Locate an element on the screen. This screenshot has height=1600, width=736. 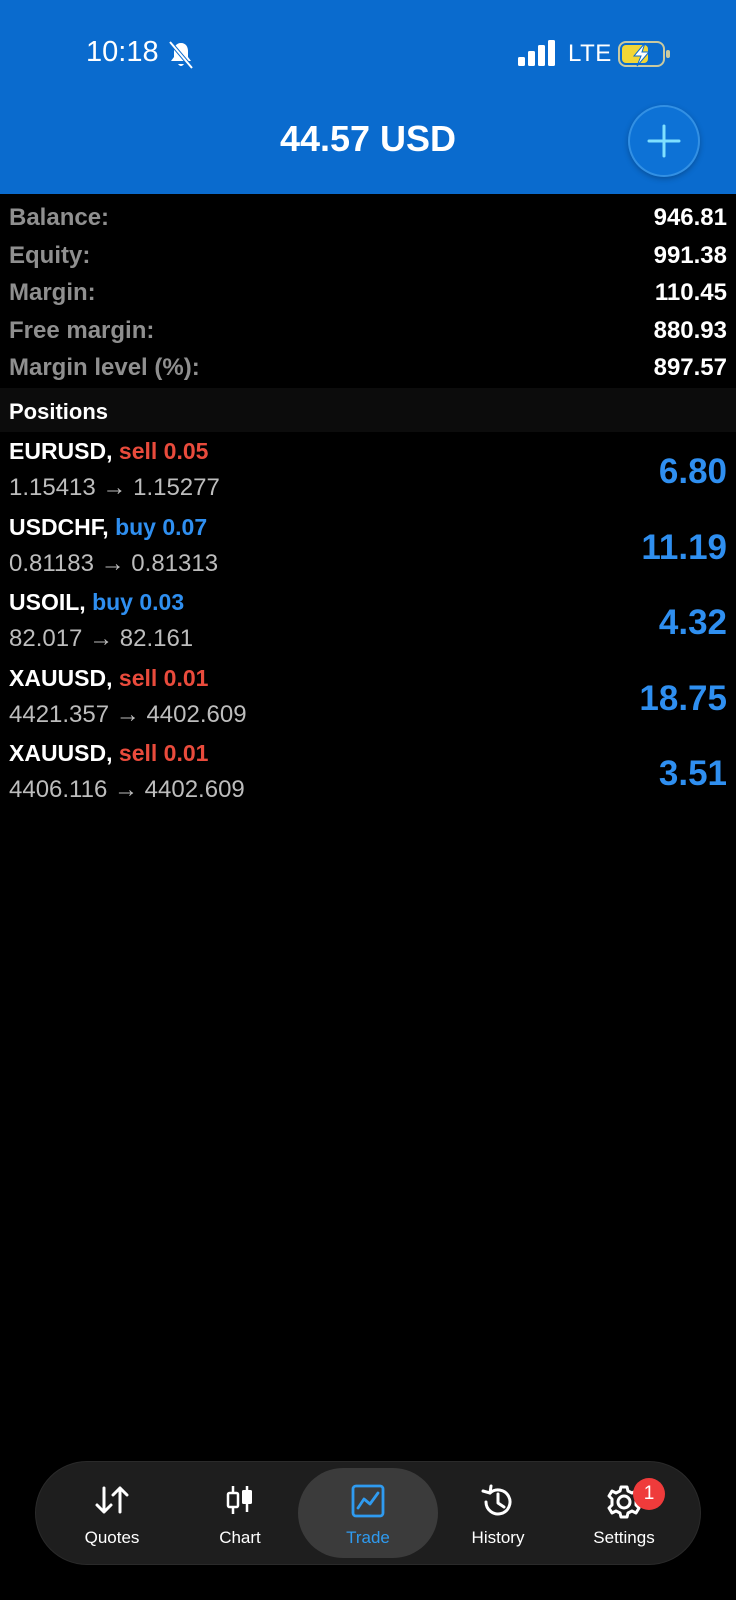
summary-row-equity: Equity: 991.38 is located at coordinates (368, 255).